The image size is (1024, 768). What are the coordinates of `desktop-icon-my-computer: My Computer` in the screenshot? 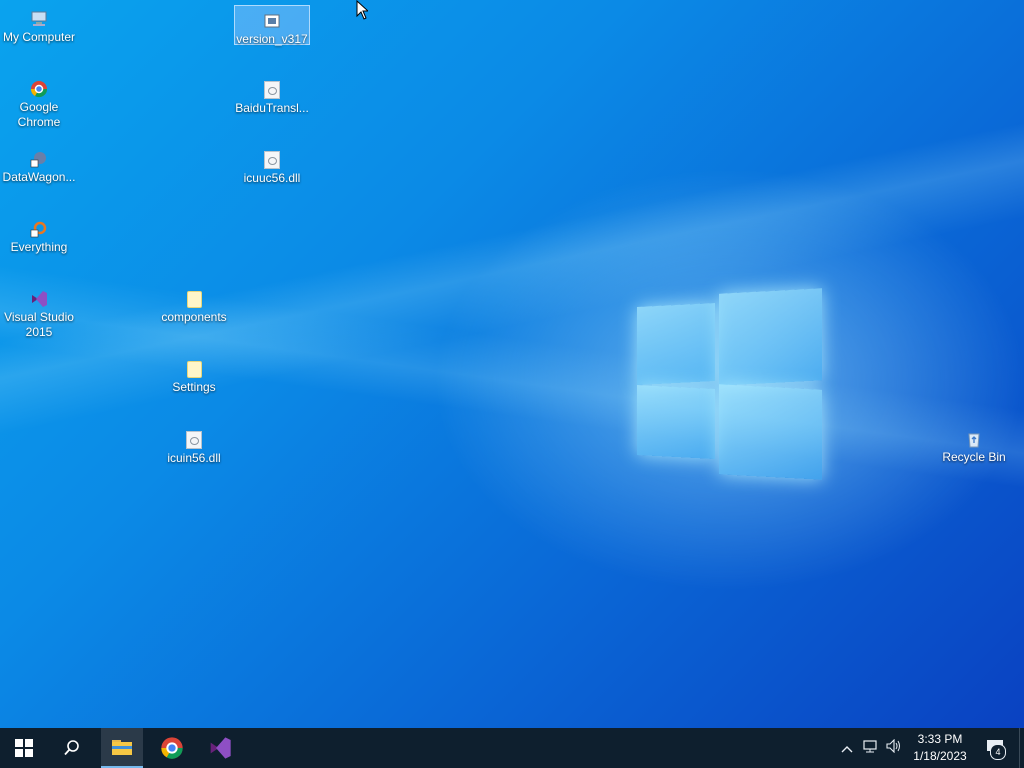 It's located at (39, 24).